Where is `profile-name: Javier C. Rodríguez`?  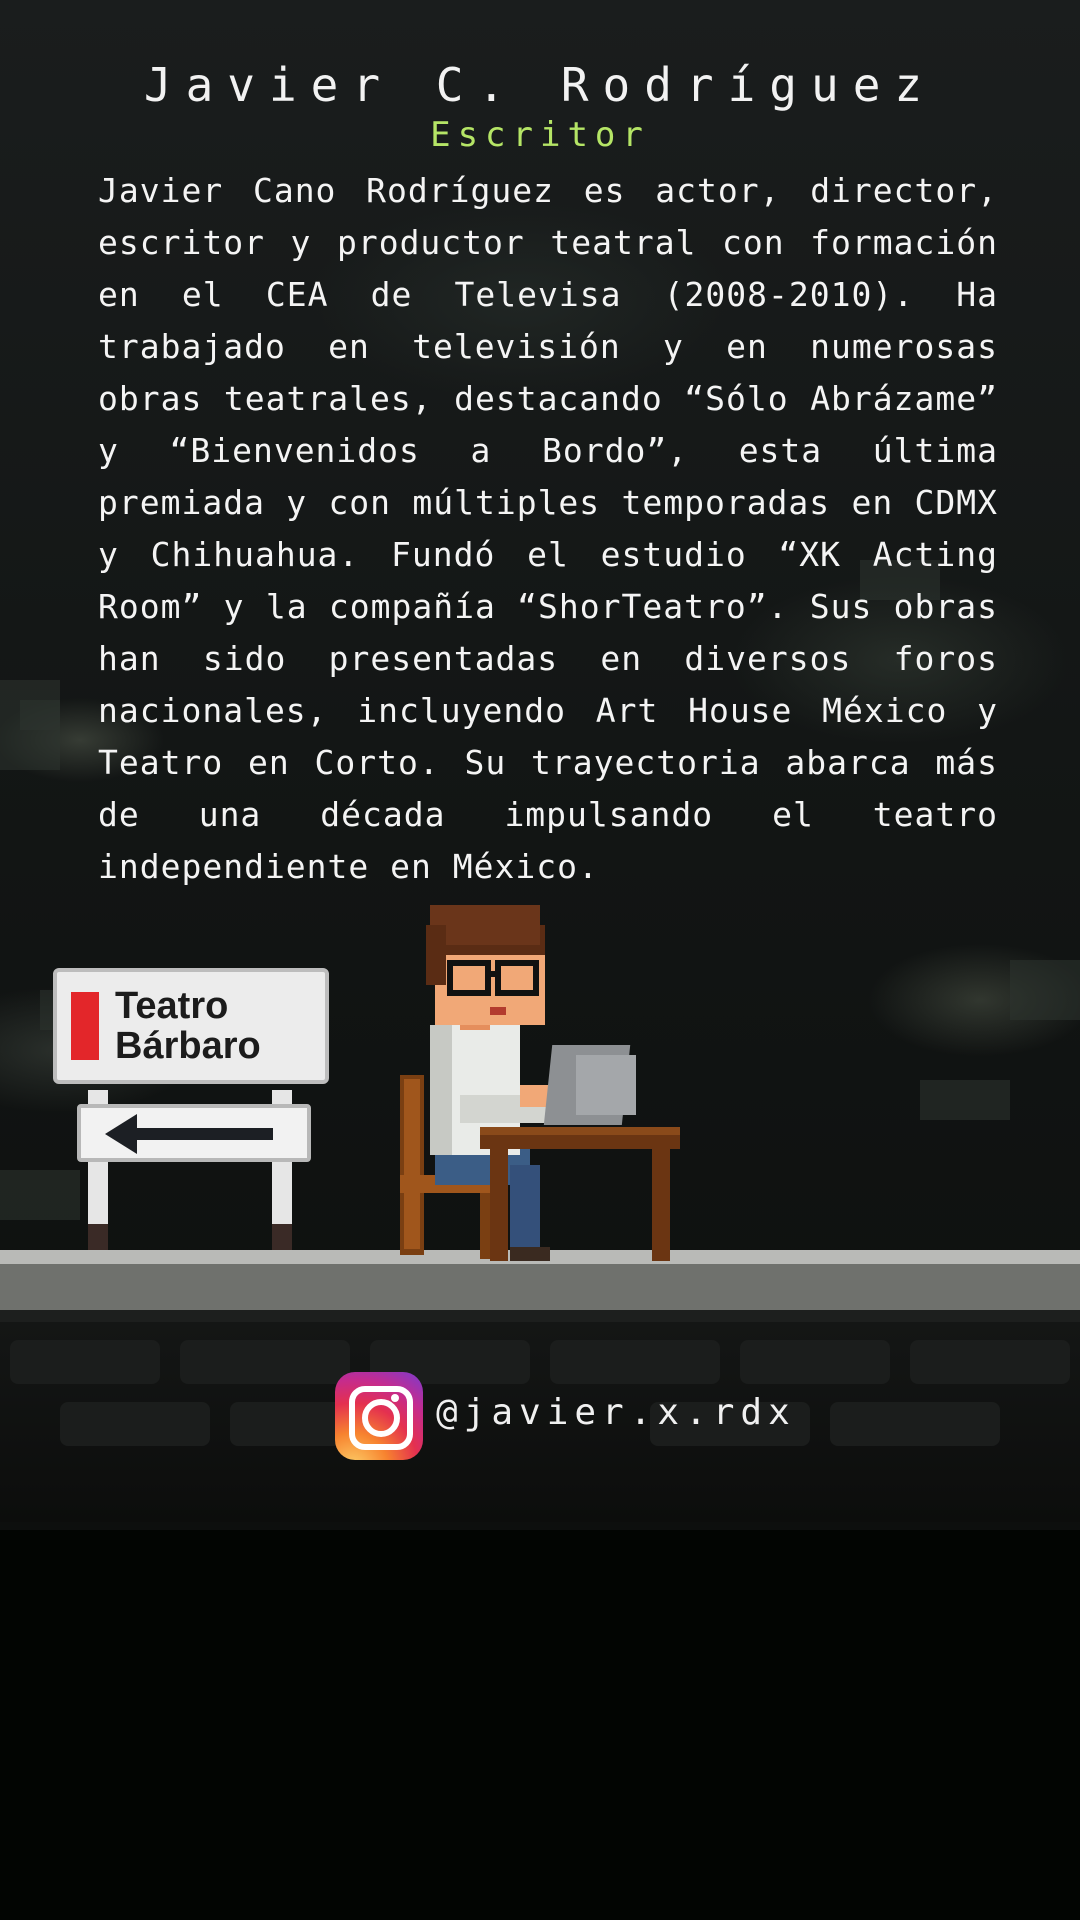 profile-name: Javier C. Rodríguez is located at coordinates (540, 85).